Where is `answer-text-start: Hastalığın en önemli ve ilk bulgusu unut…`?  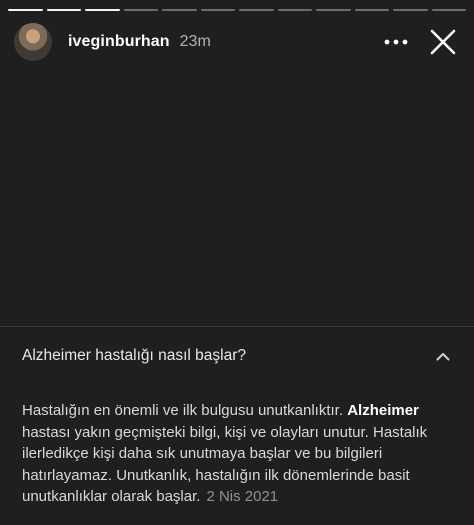 answer-text-start: Hastalığın en önemli ve ilk bulgusu unut… is located at coordinates (185, 410).